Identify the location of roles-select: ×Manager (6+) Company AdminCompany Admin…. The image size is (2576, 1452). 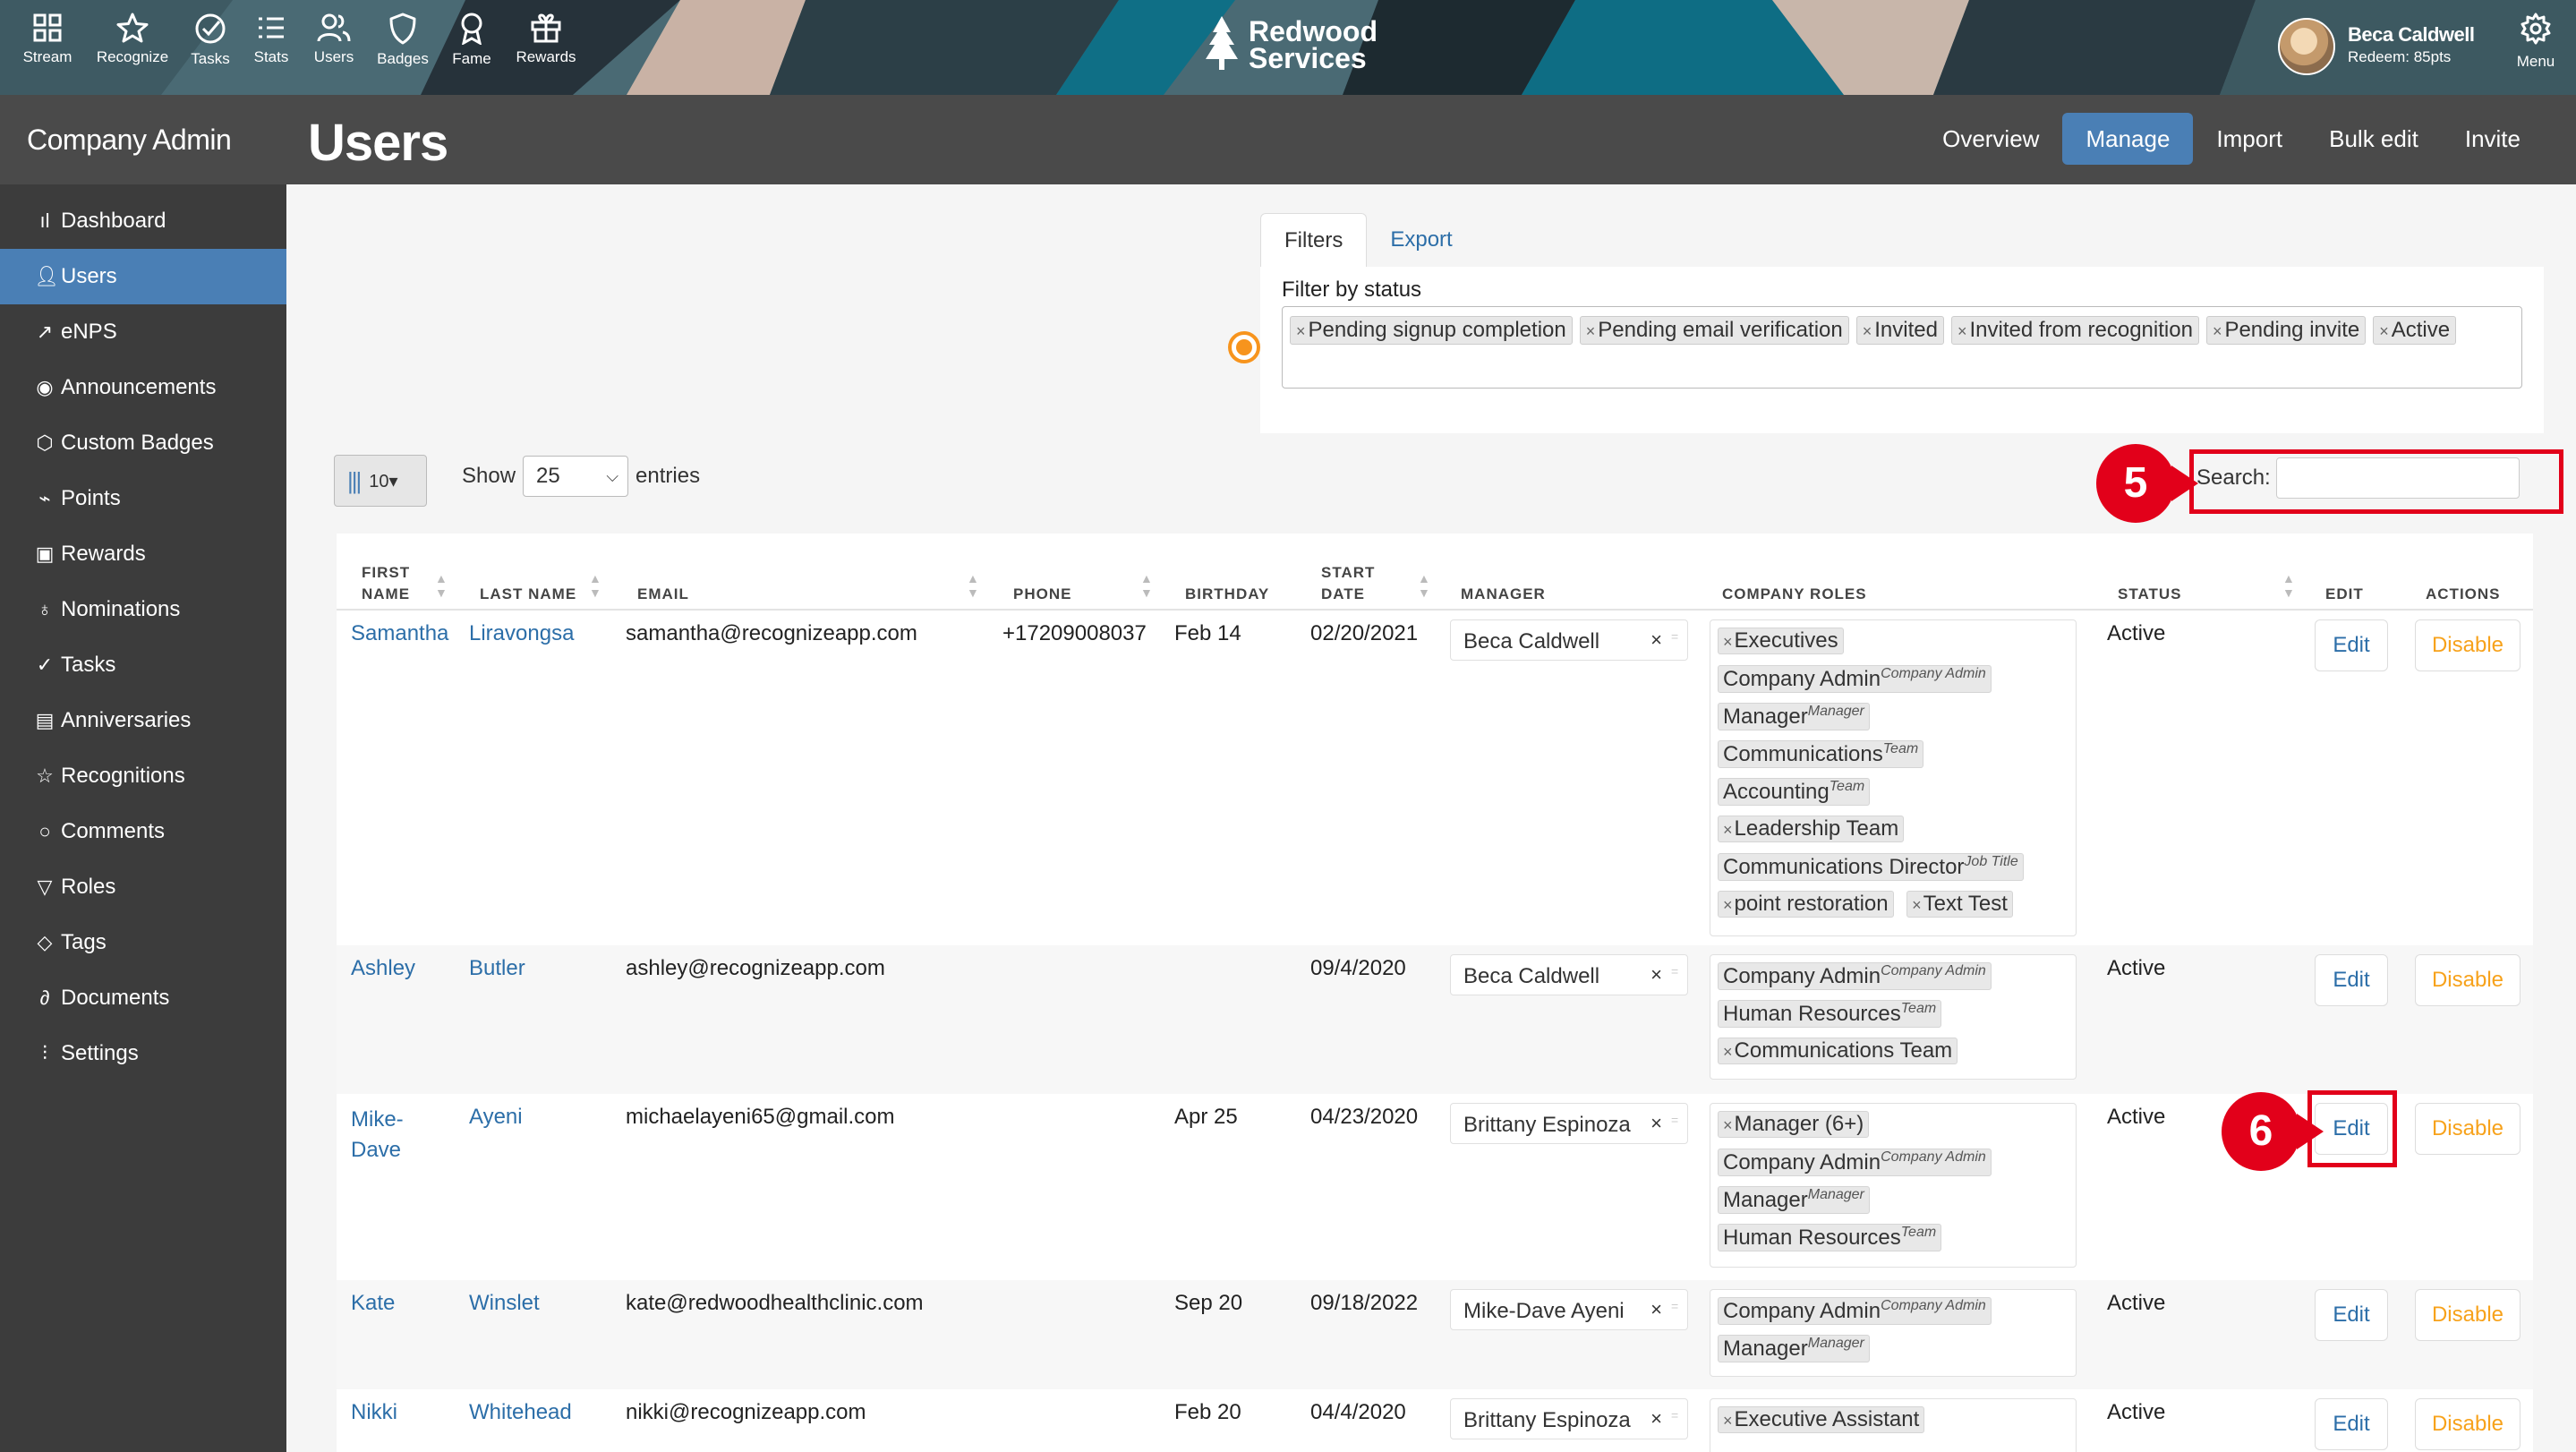
(1893, 1185).